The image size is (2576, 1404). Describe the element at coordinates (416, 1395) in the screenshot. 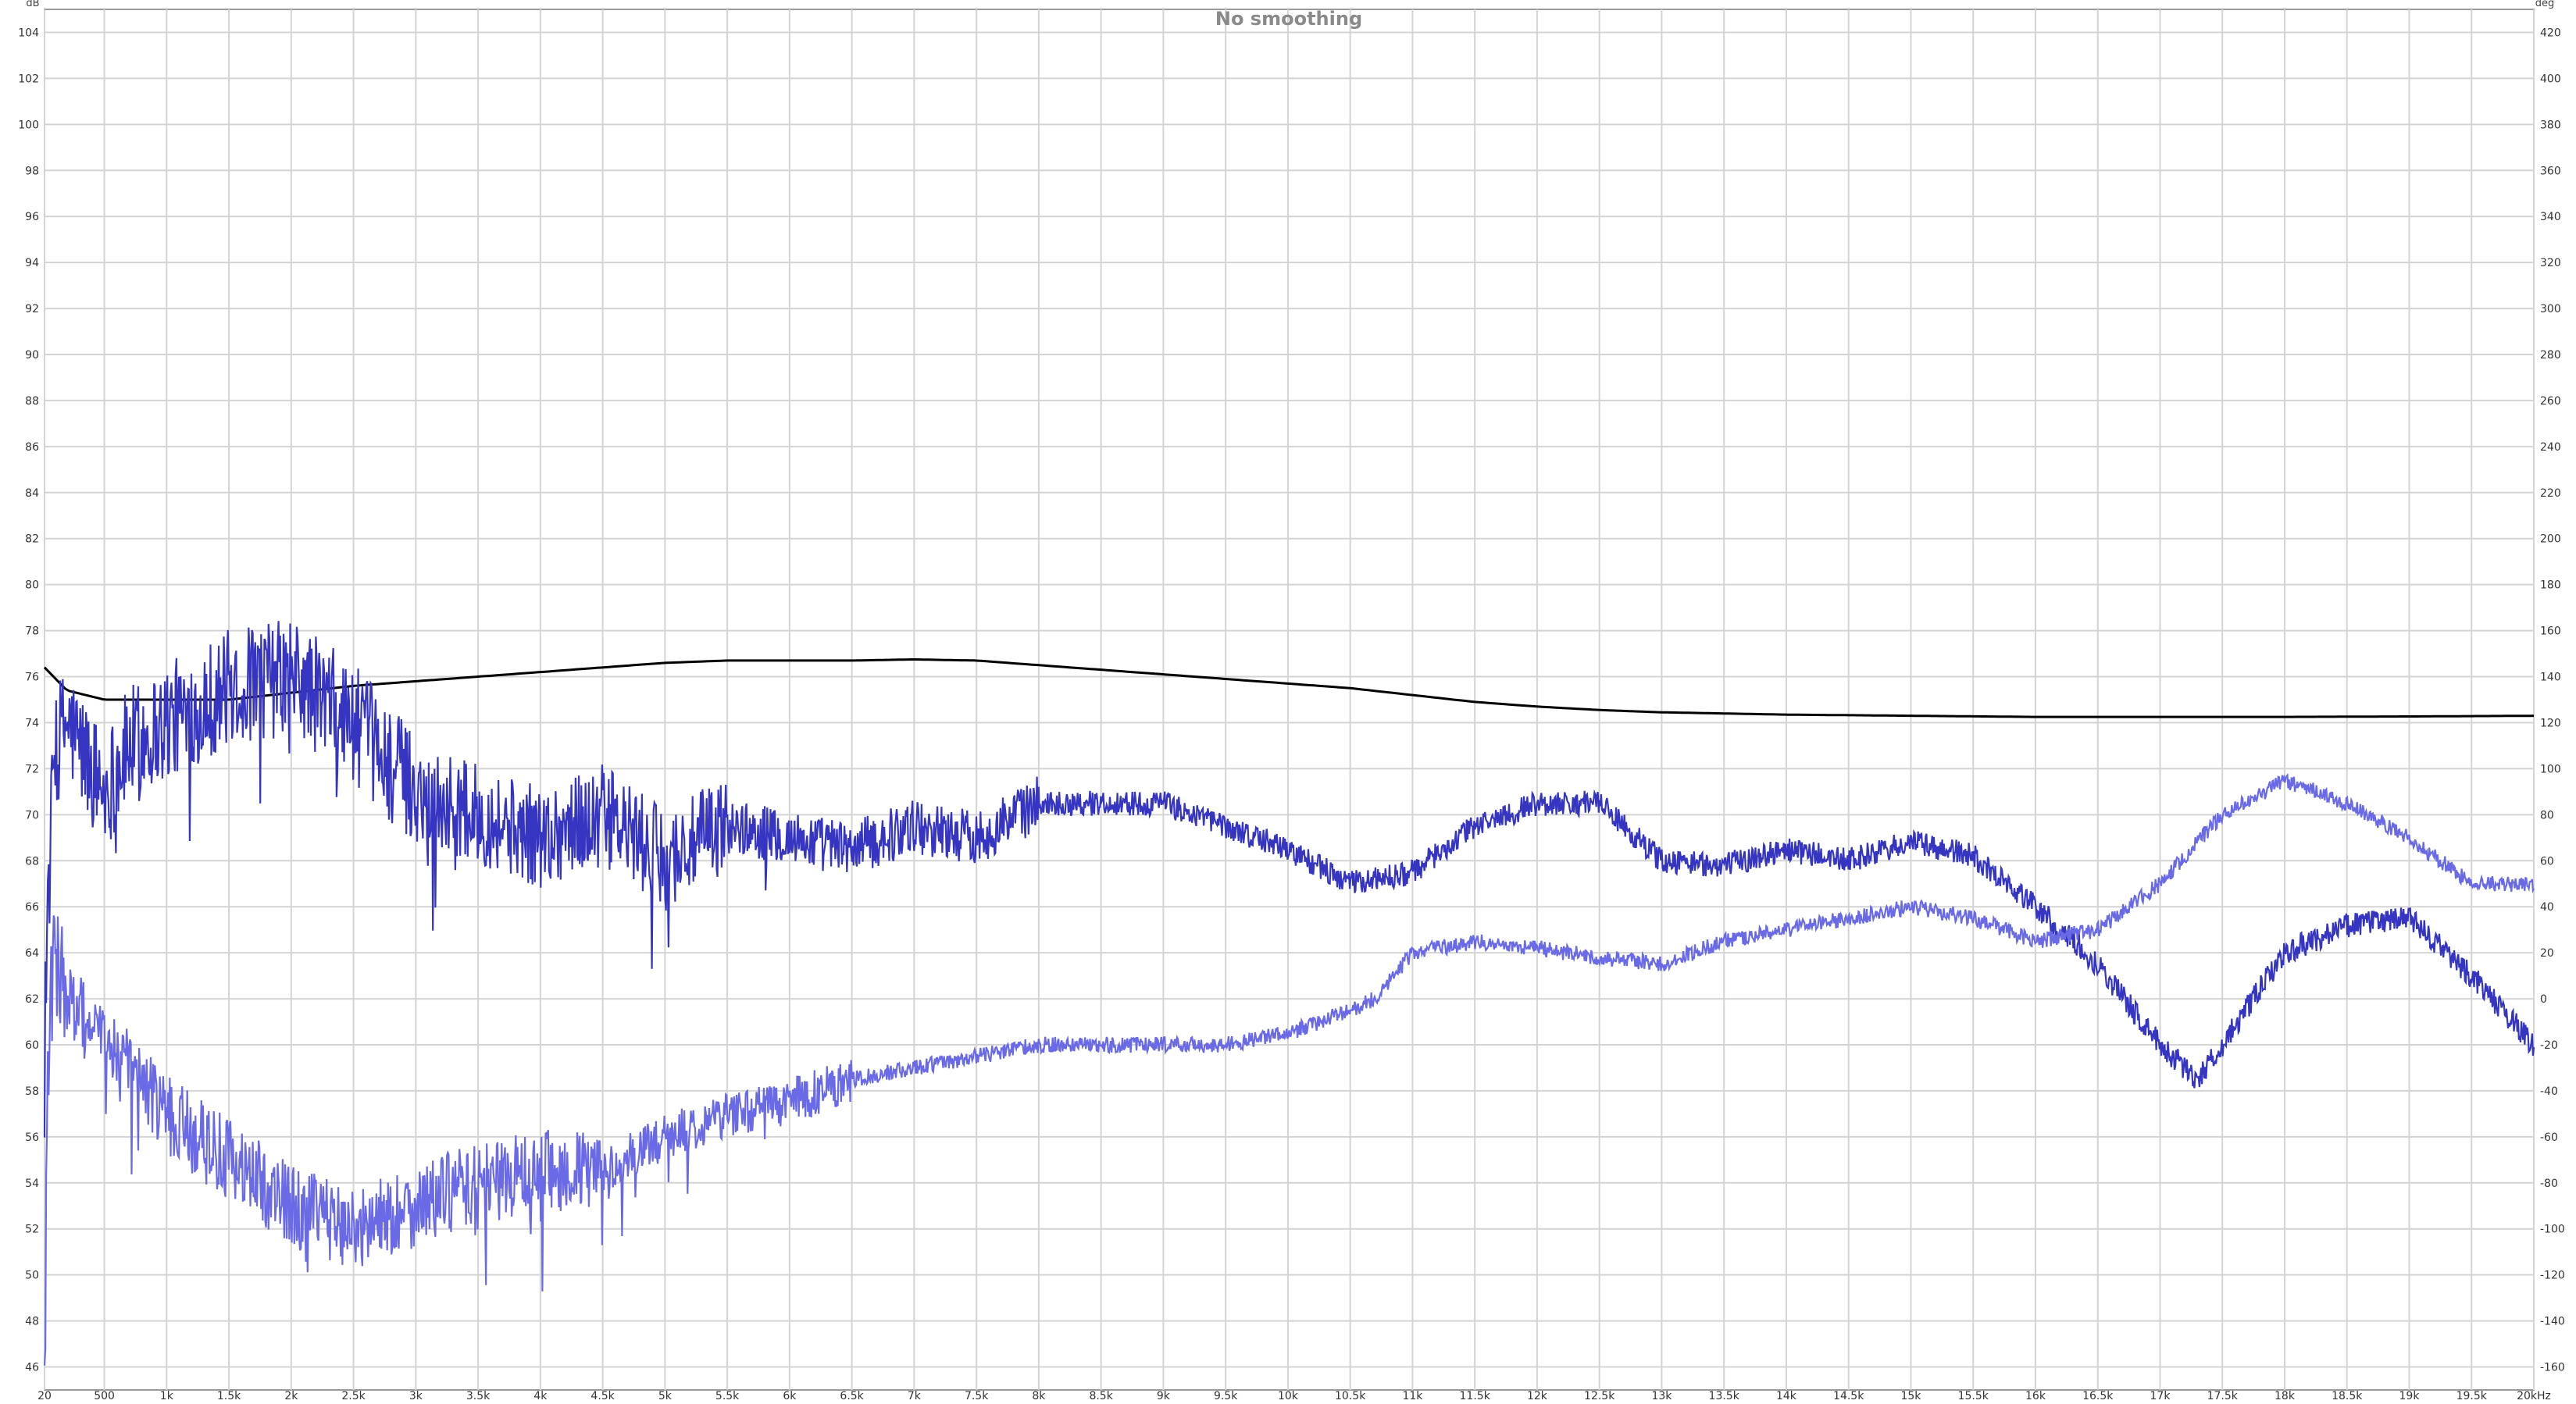

I see `x-tick-label: 3k` at that location.